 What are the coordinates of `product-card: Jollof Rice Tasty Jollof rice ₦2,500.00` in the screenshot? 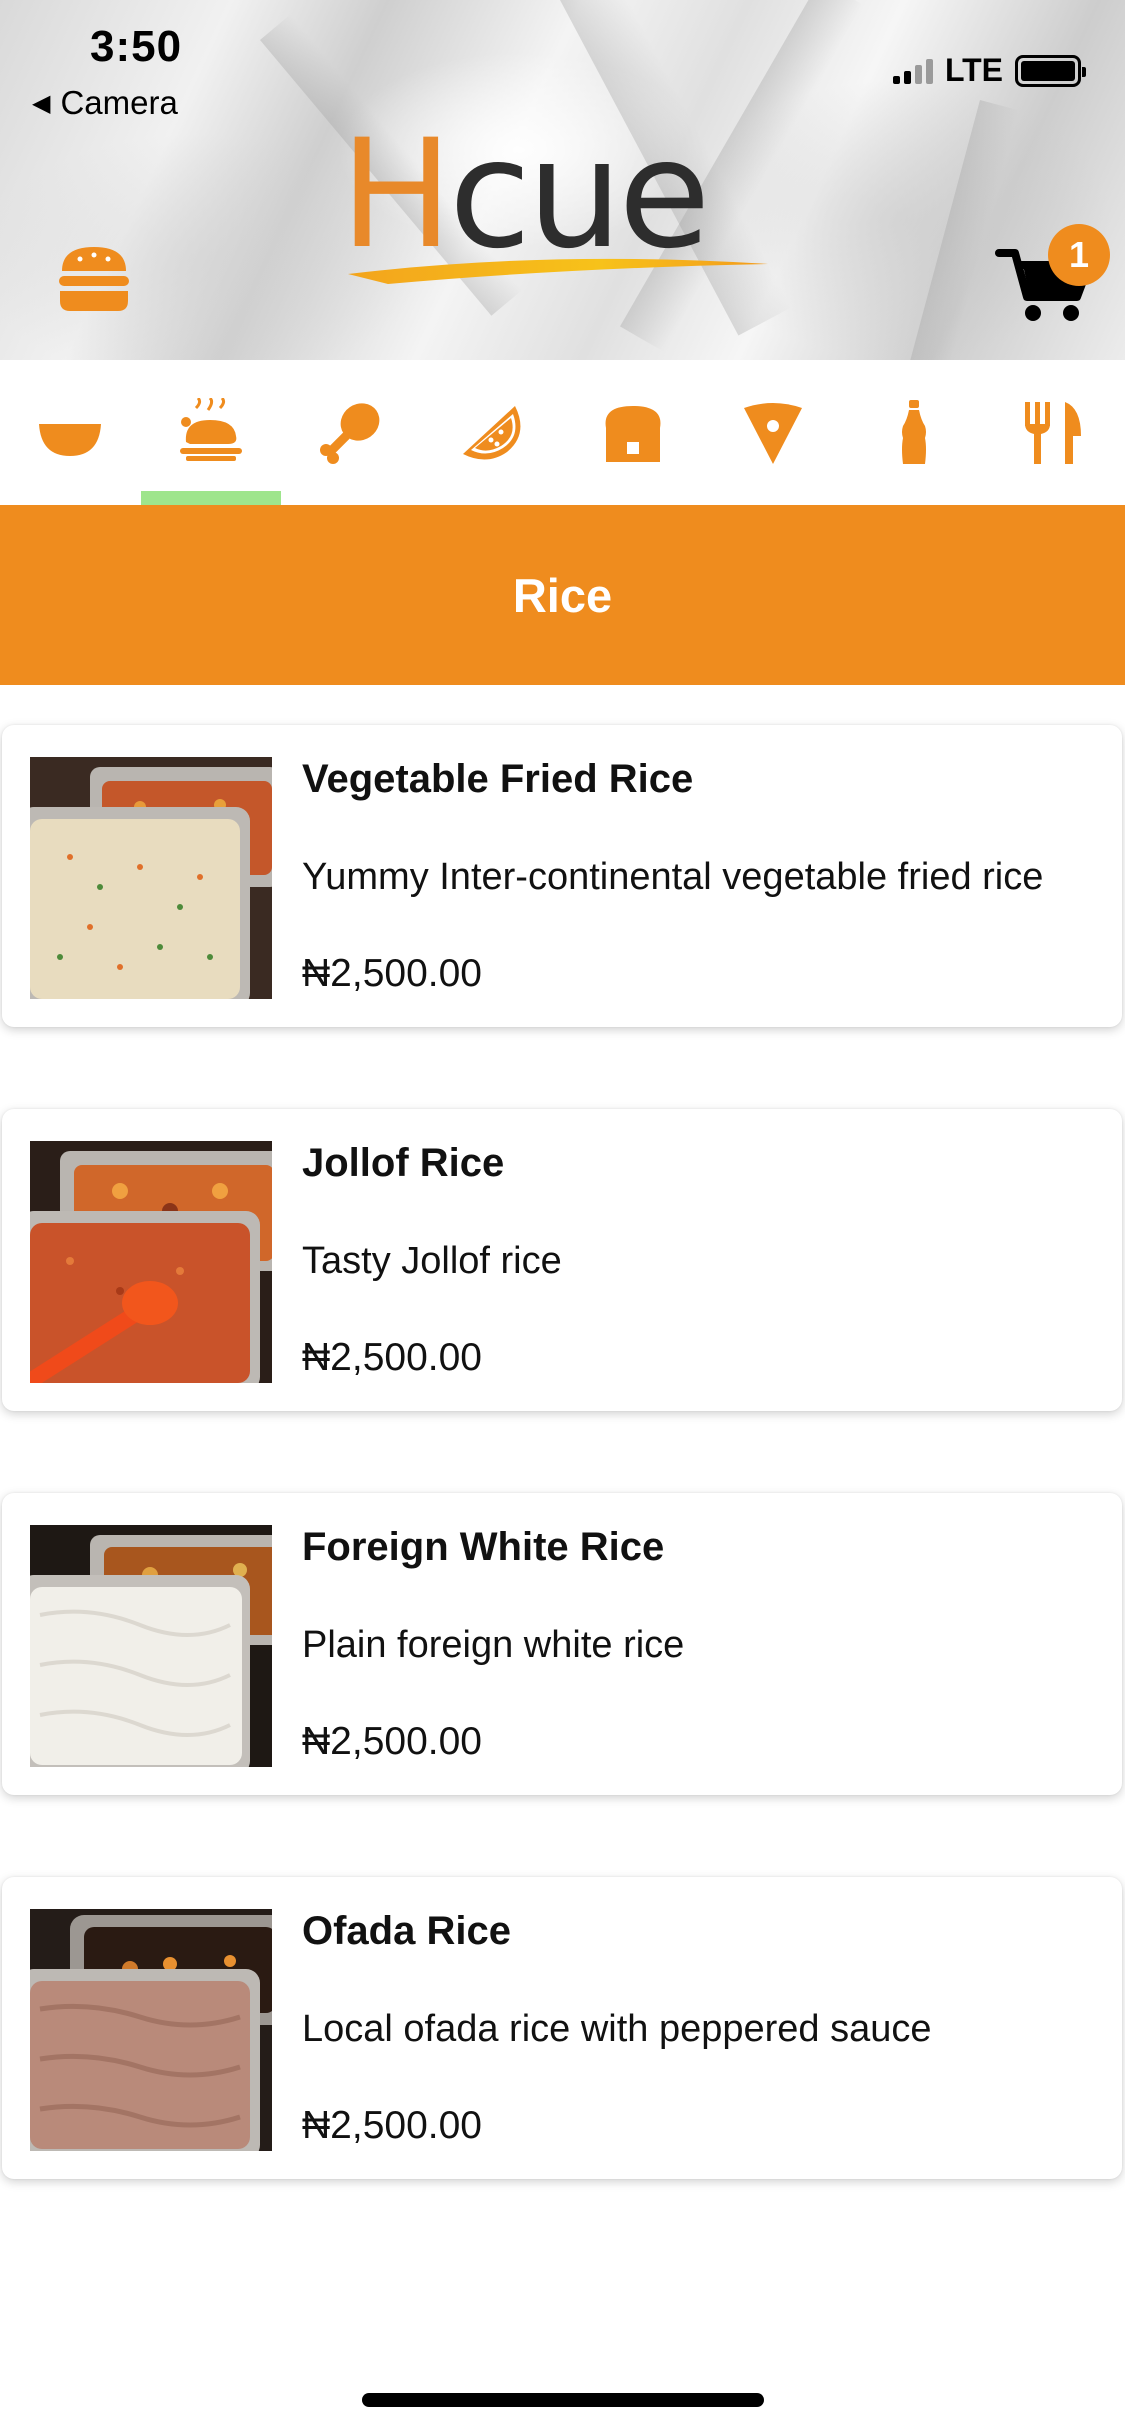 It's located at (562, 1260).